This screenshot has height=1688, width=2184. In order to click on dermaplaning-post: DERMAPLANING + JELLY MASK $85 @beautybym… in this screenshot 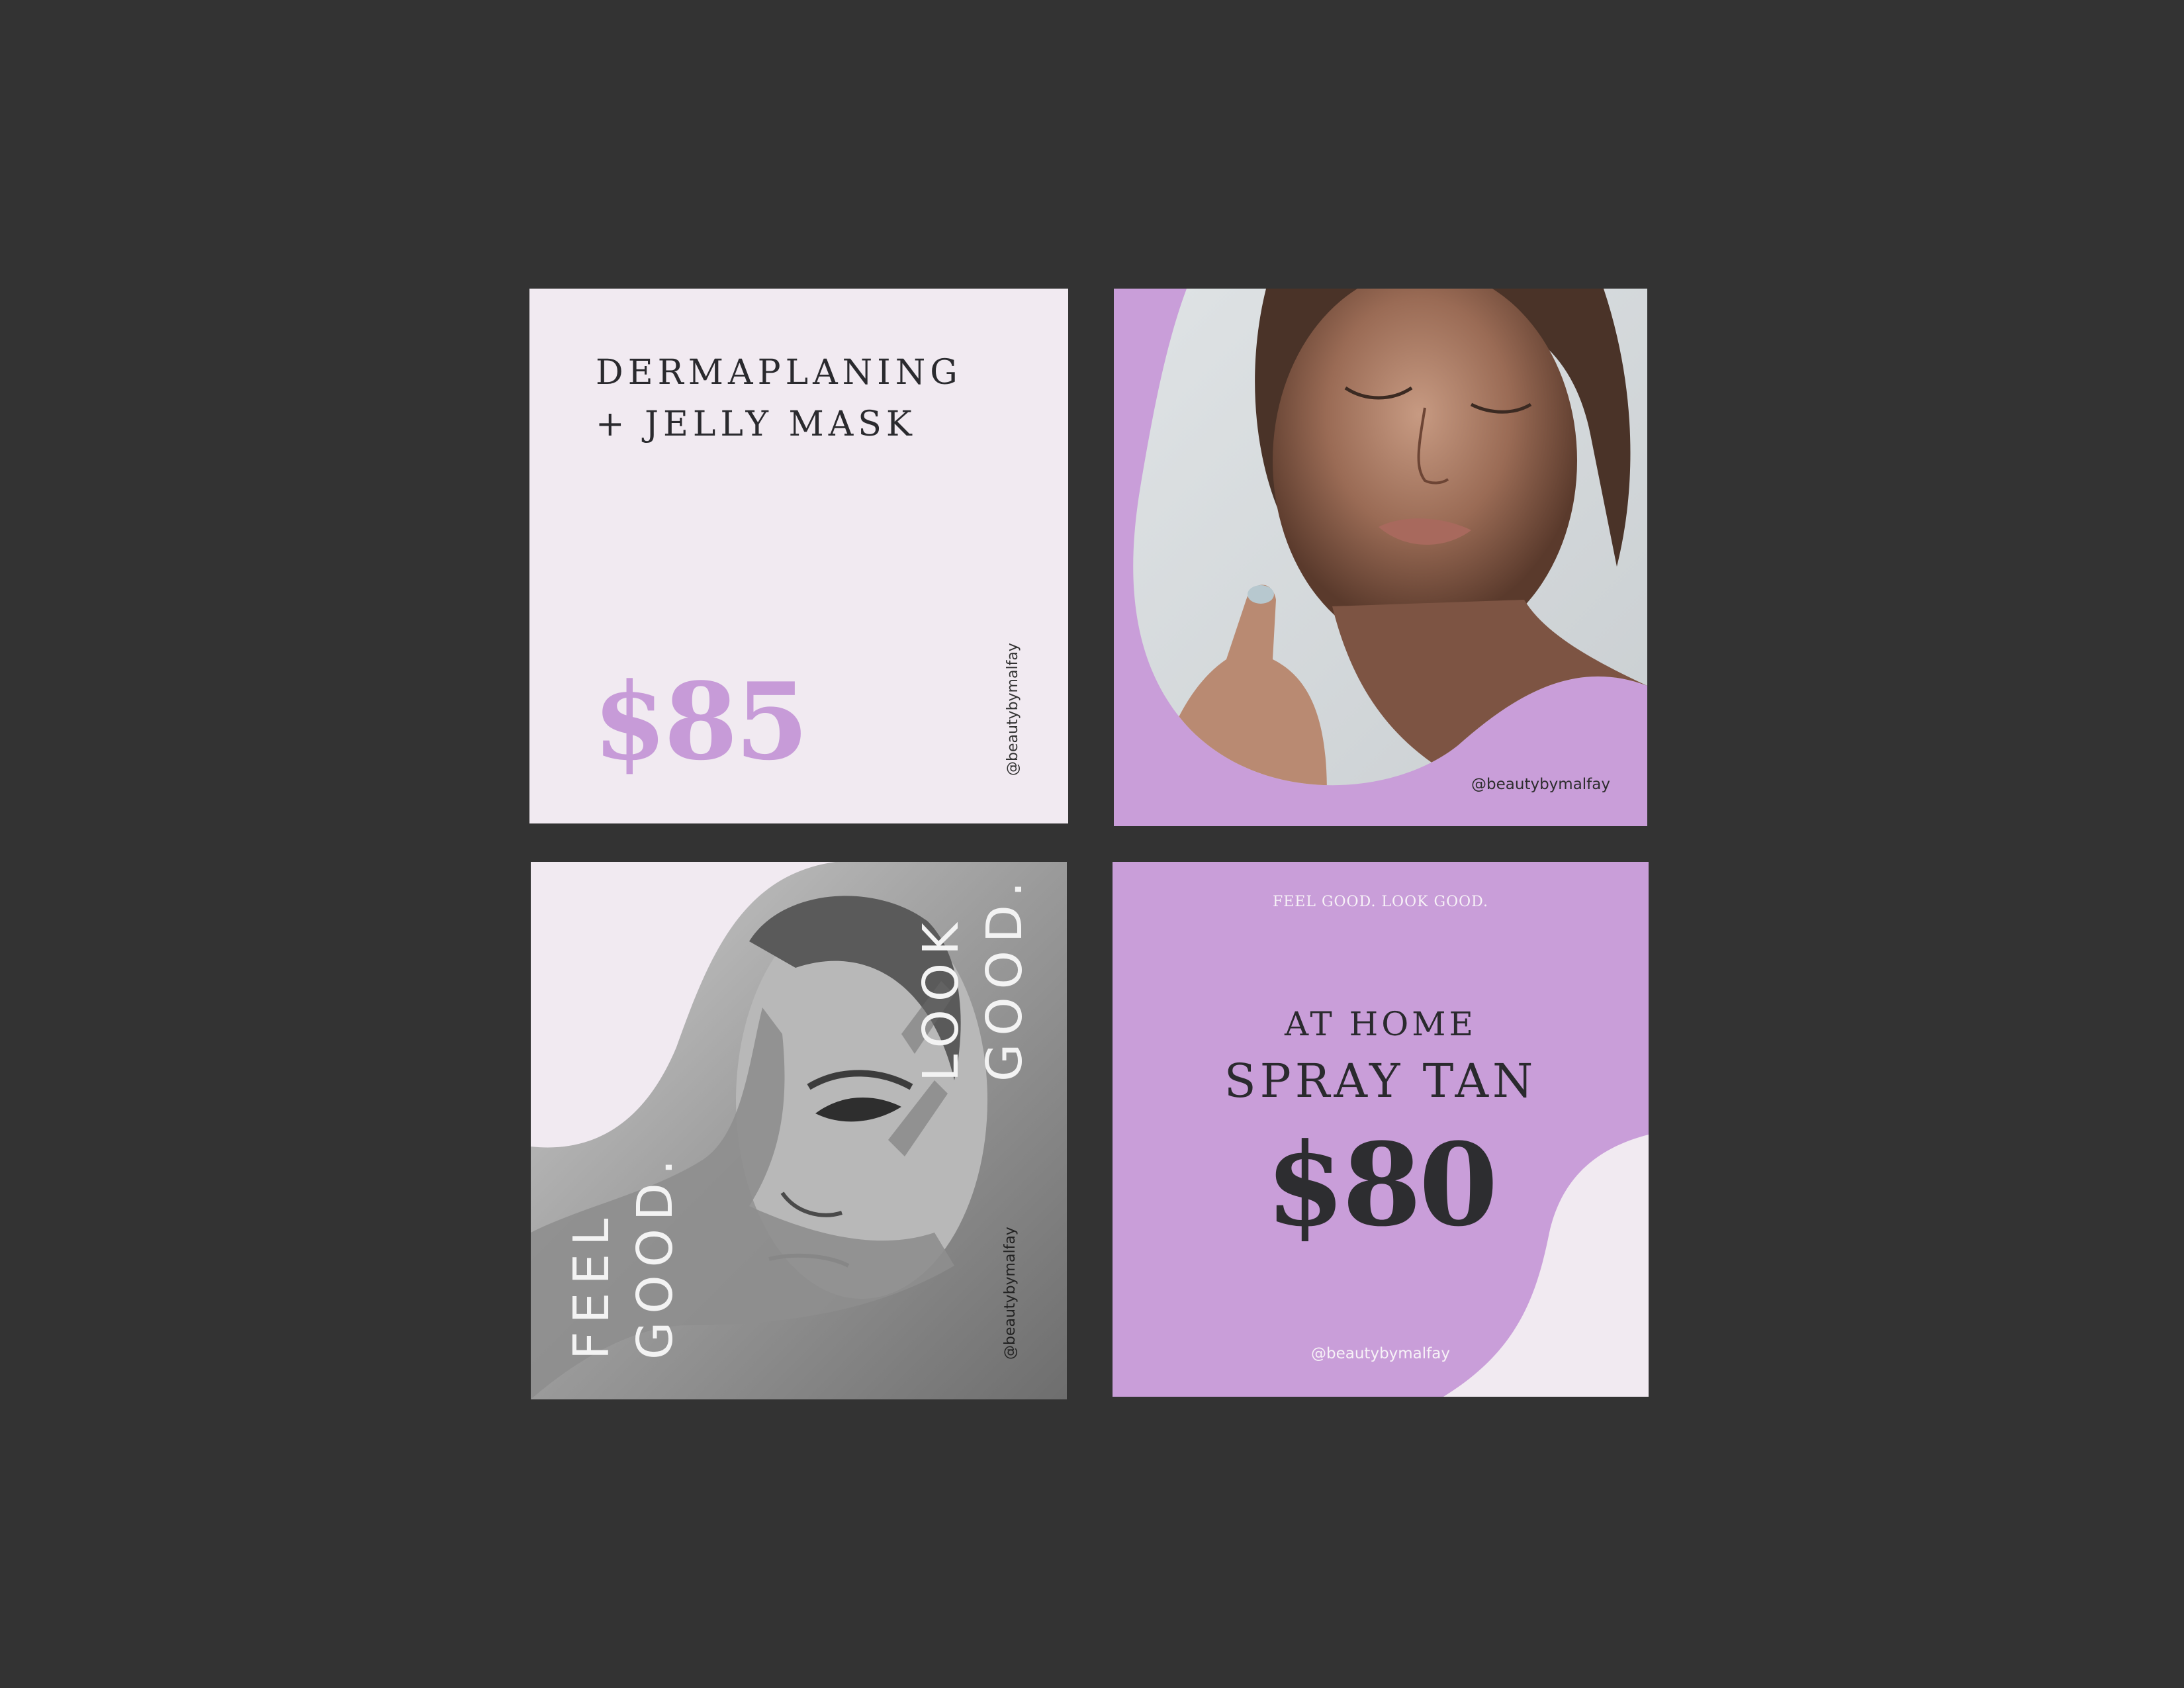, I will do `click(798, 556)`.